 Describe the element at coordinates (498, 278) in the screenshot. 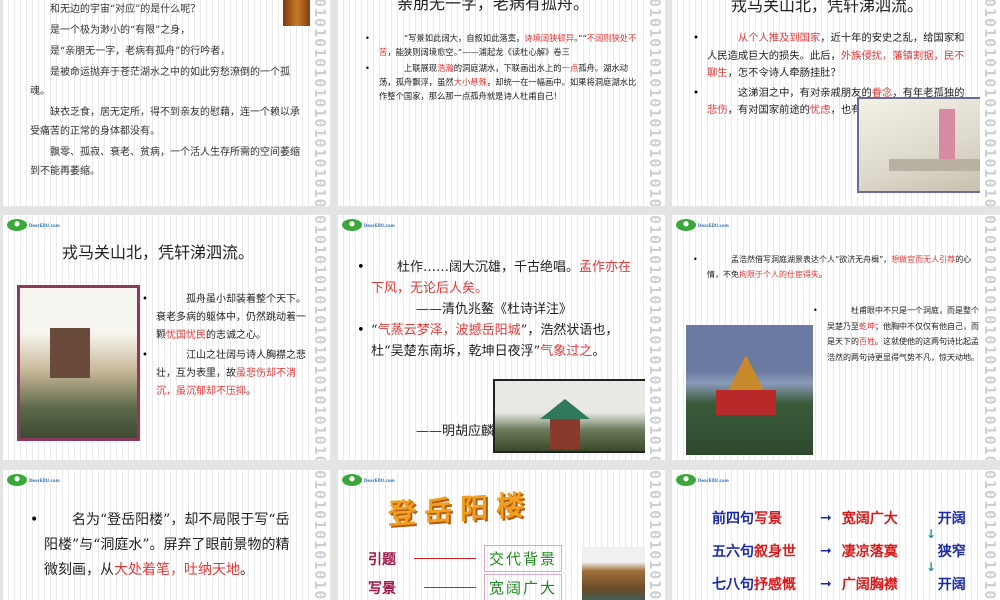

I see `bullet-1: 杜作……阔大沉雄，千古绝唱。孟作亦在下风，无论后人矣。` at that location.